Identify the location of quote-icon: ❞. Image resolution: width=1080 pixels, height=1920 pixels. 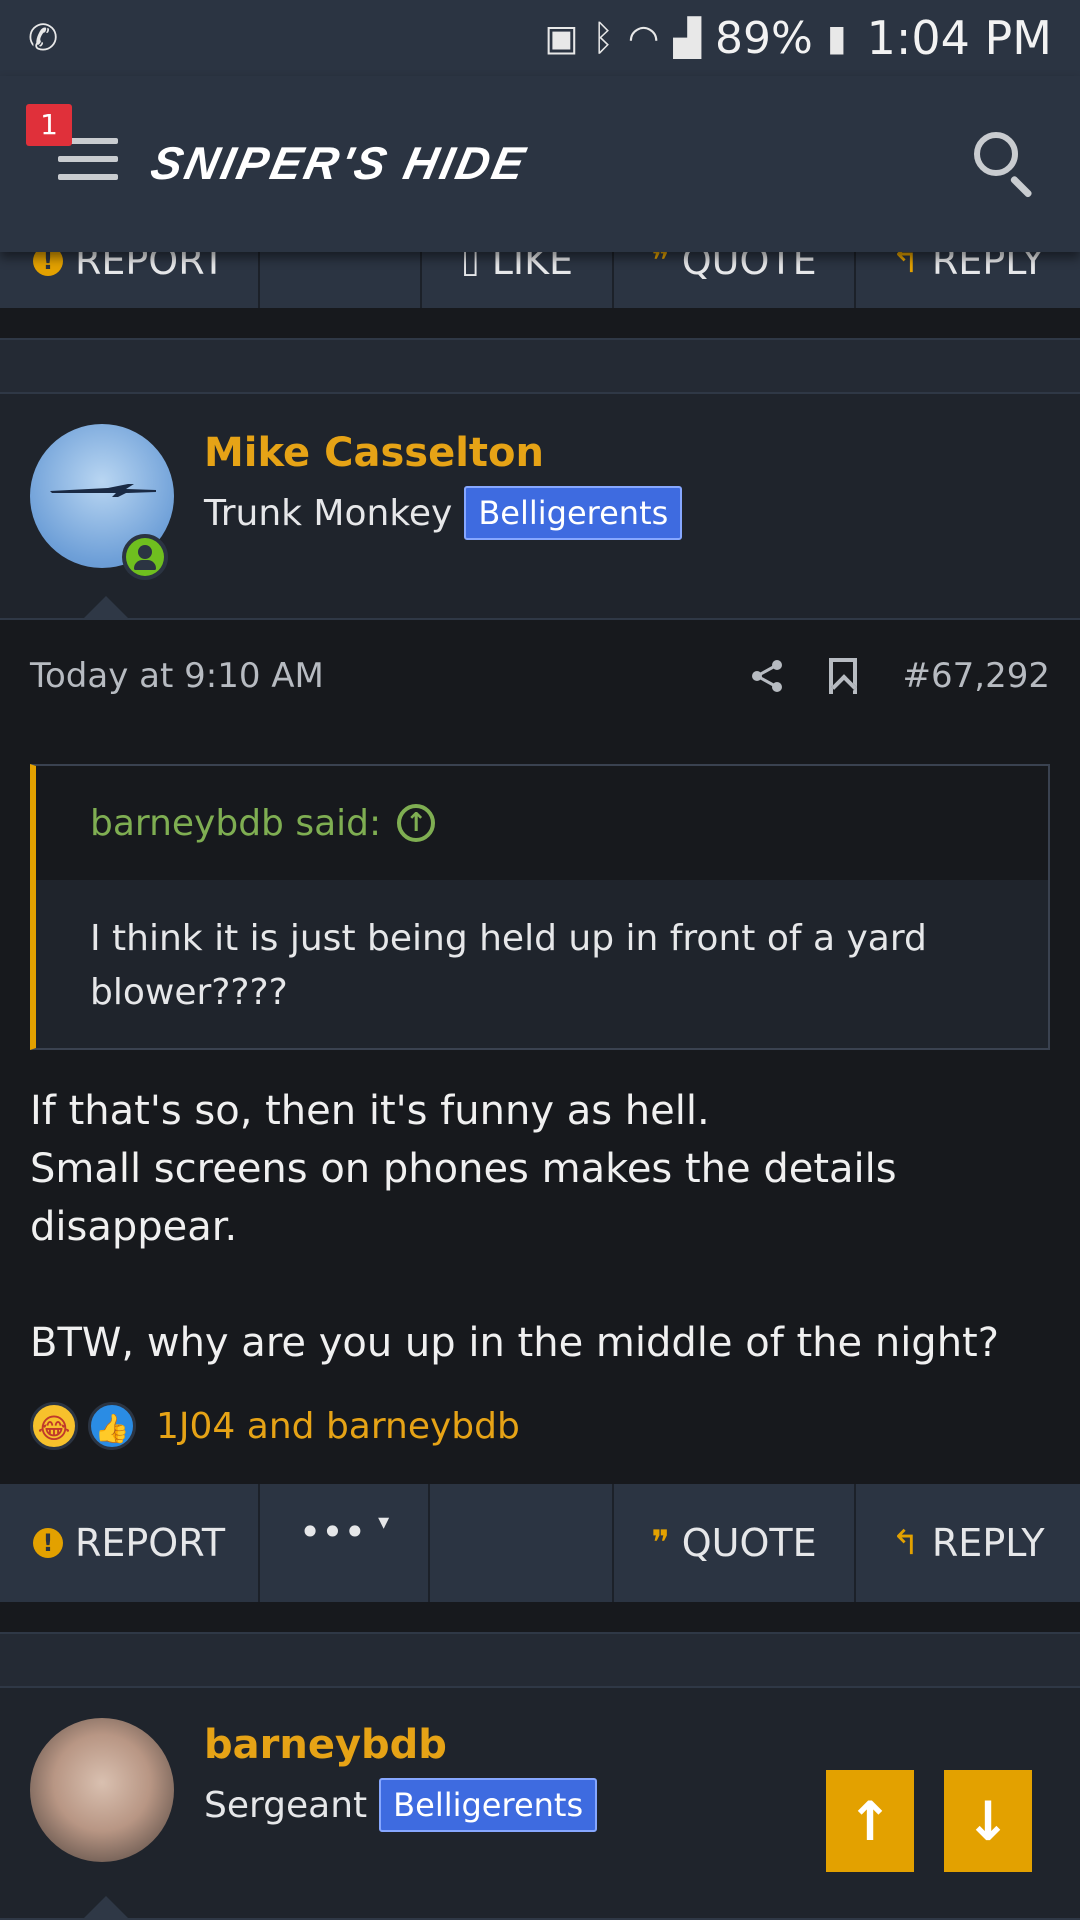
(660, 1543).